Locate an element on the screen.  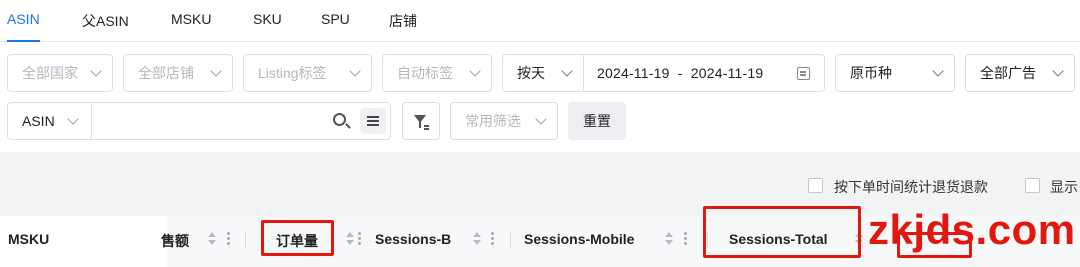
column-header-sessions-b: Sessions-B is located at coordinates (413, 239).